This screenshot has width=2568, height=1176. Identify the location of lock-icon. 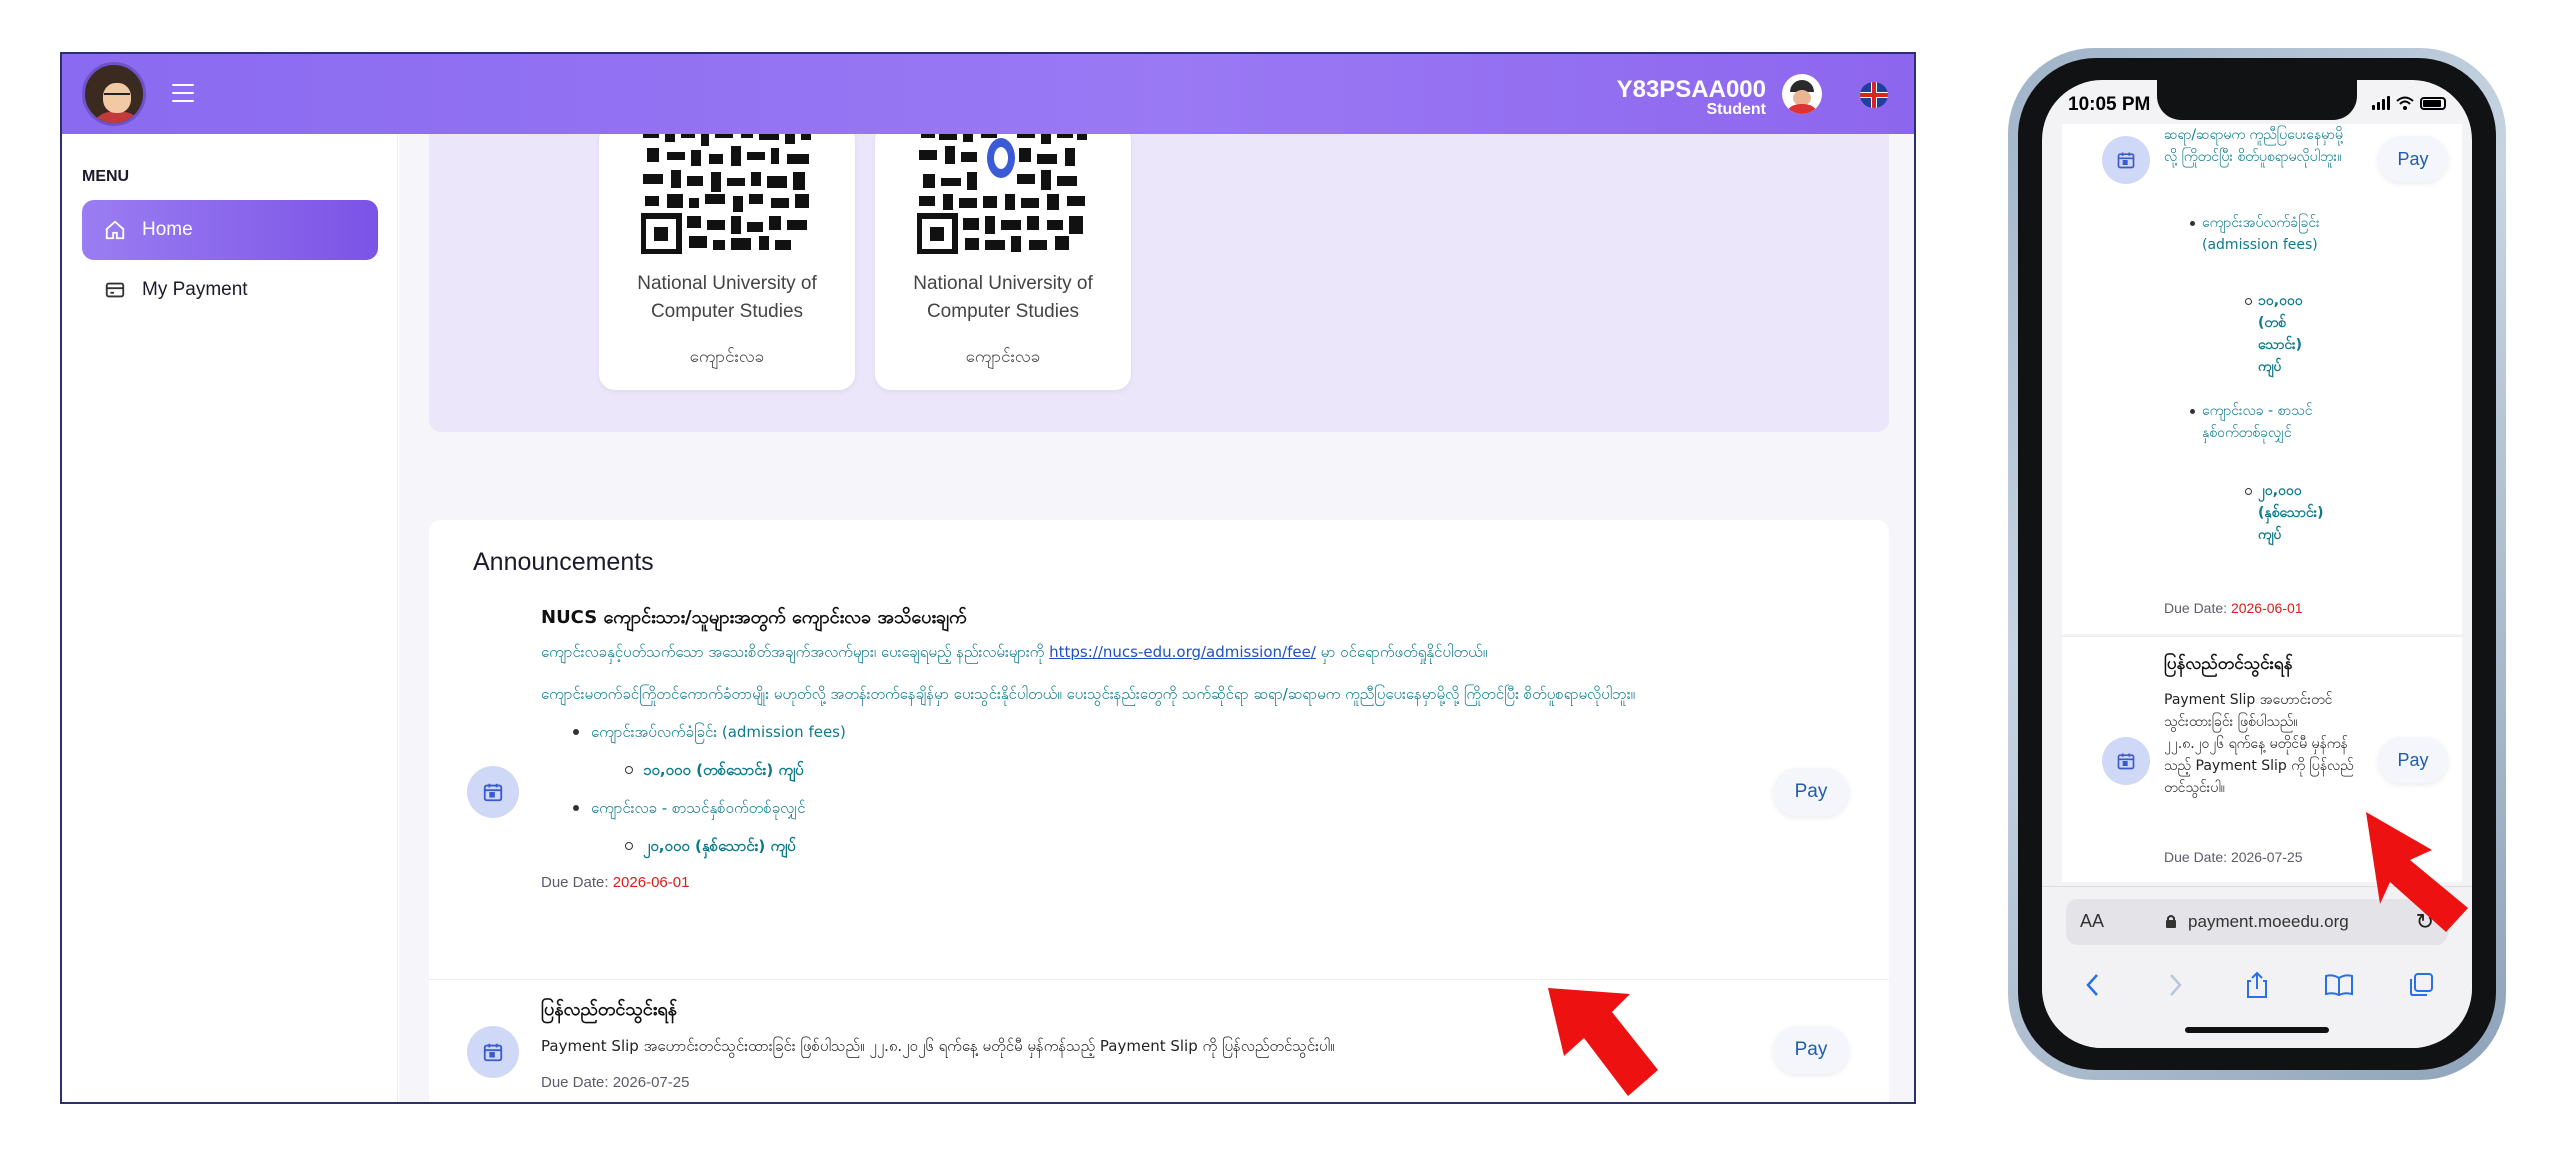
(2171, 921).